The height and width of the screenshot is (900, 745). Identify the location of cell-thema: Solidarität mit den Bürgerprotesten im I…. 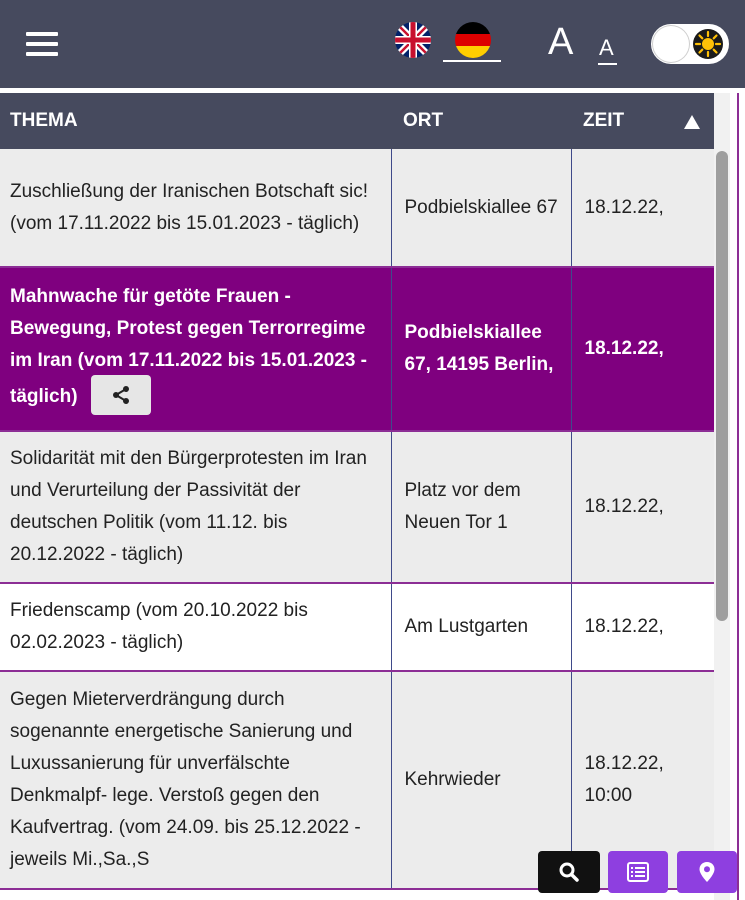
(196, 507).